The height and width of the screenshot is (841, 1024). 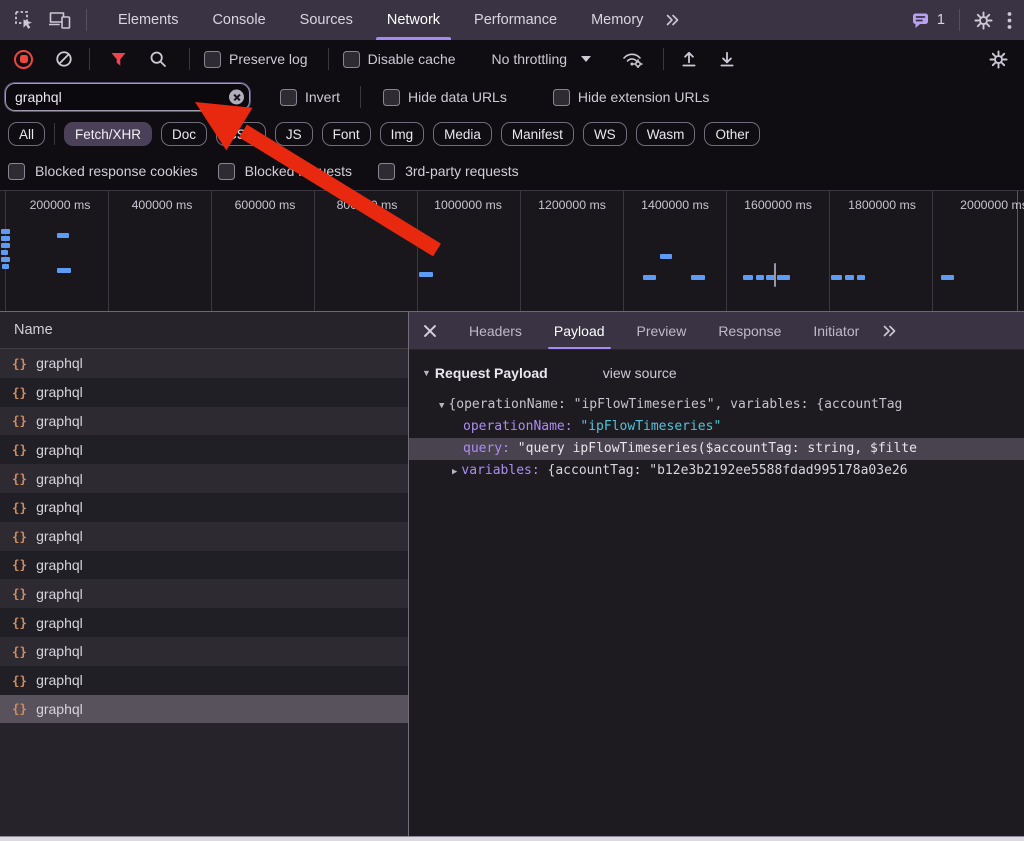 What do you see at coordinates (836, 330) in the screenshot?
I see `tab-initiator: Initiator` at bounding box center [836, 330].